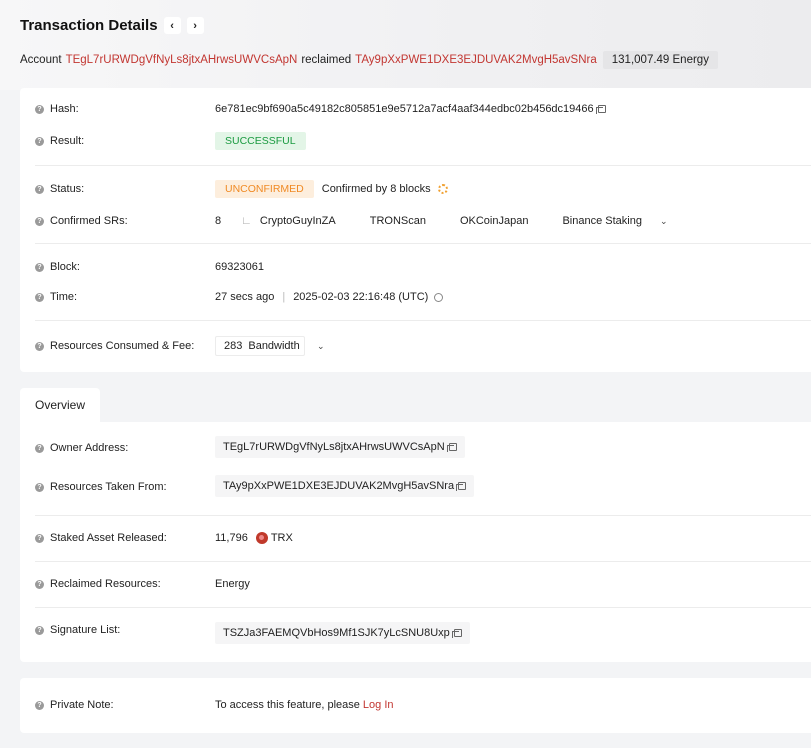 The image size is (811, 748). Describe the element at coordinates (218, 221) in the screenshot. I see `srs-count: 8` at that location.